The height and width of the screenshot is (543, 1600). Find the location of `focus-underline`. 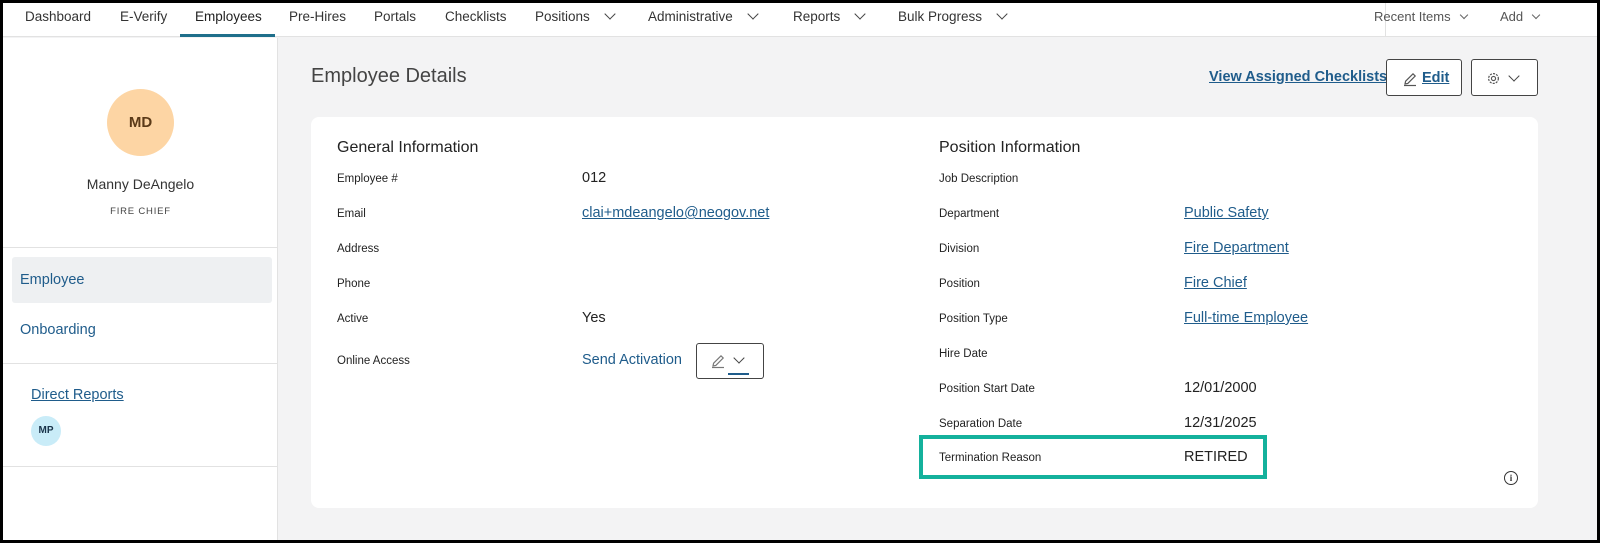

focus-underline is located at coordinates (738, 374).